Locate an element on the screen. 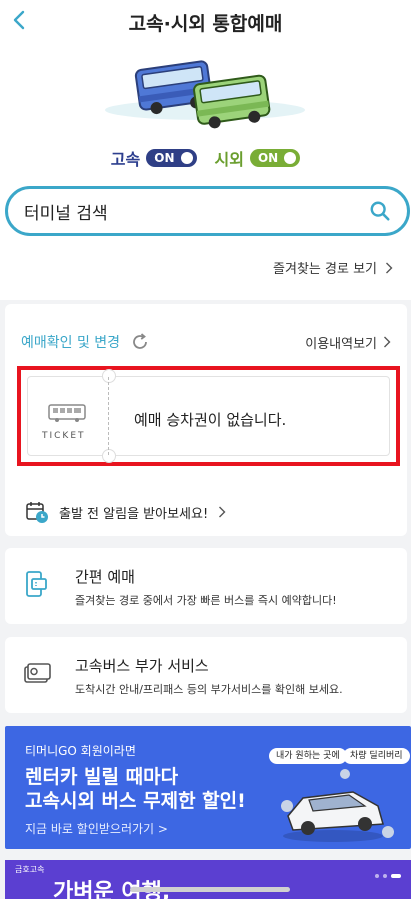 The height and width of the screenshot is (899, 411). extra-service-title: 고속버스 부가 서비스 is located at coordinates (142, 666).